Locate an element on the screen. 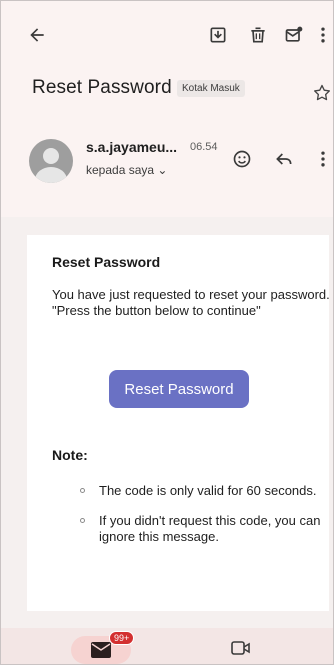  archive-icon is located at coordinates (218, 35).